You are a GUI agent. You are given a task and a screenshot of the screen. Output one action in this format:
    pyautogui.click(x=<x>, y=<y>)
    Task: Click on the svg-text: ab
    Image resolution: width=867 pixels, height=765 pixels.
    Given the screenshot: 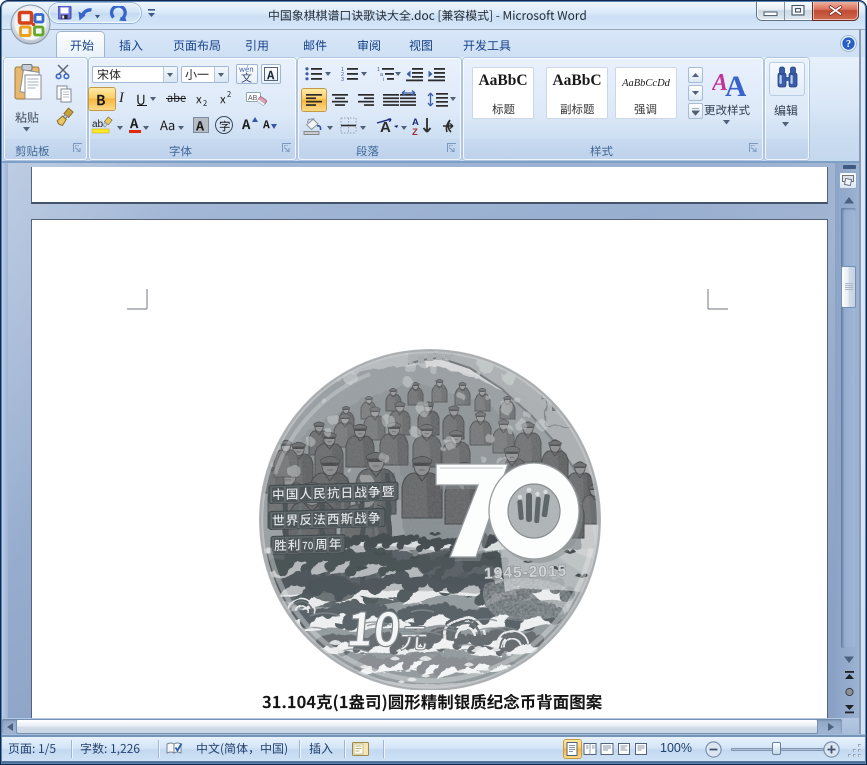 What is the action you would take?
    pyautogui.click(x=98, y=124)
    